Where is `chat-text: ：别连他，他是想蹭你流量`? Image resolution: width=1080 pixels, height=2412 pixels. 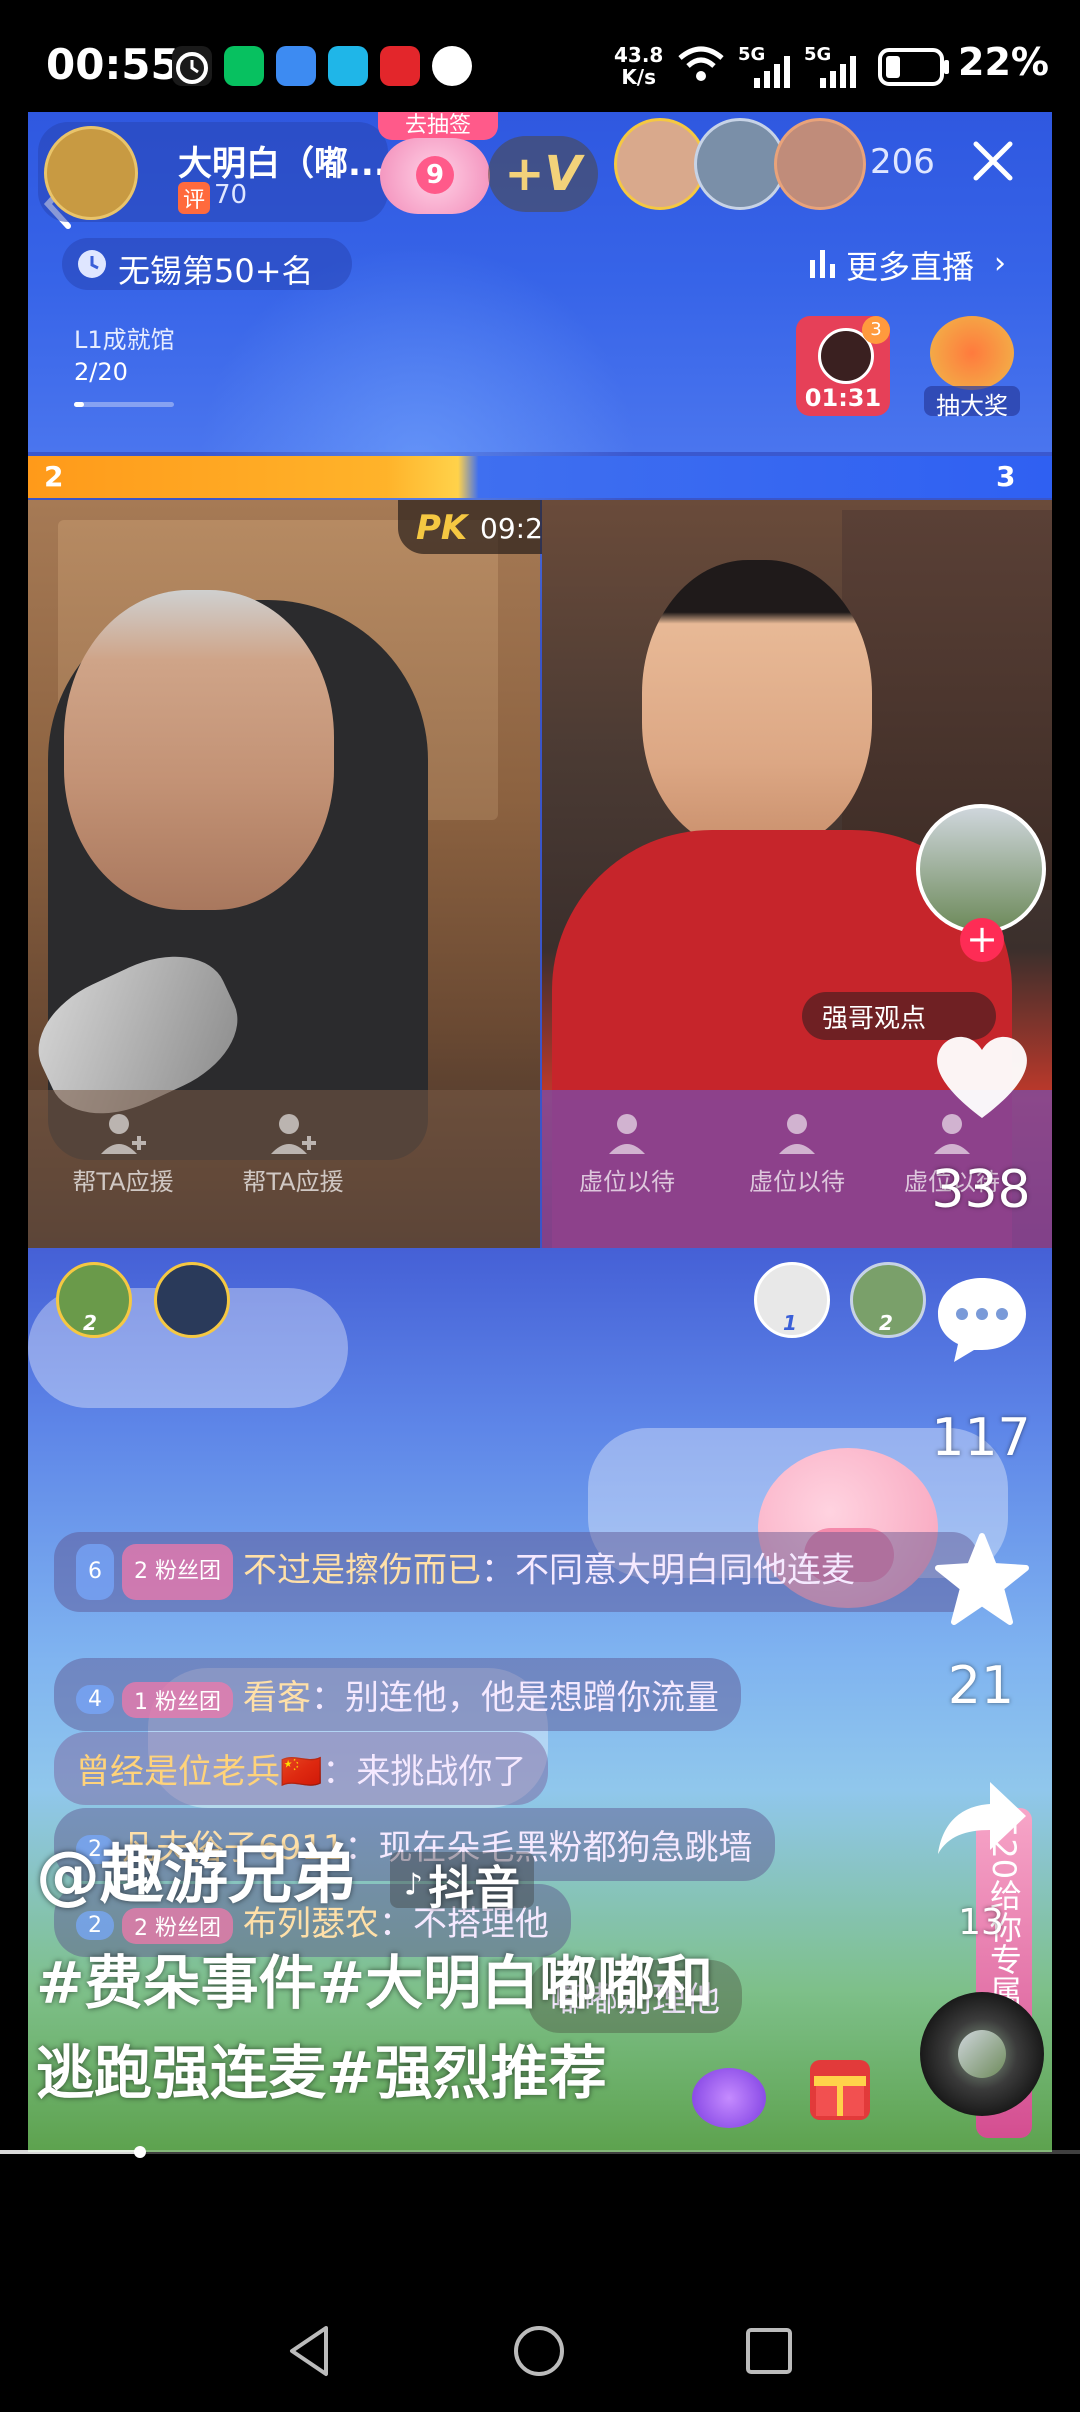
chat-text: ：别连他，他是想蹭你流量 is located at coordinates (515, 1698).